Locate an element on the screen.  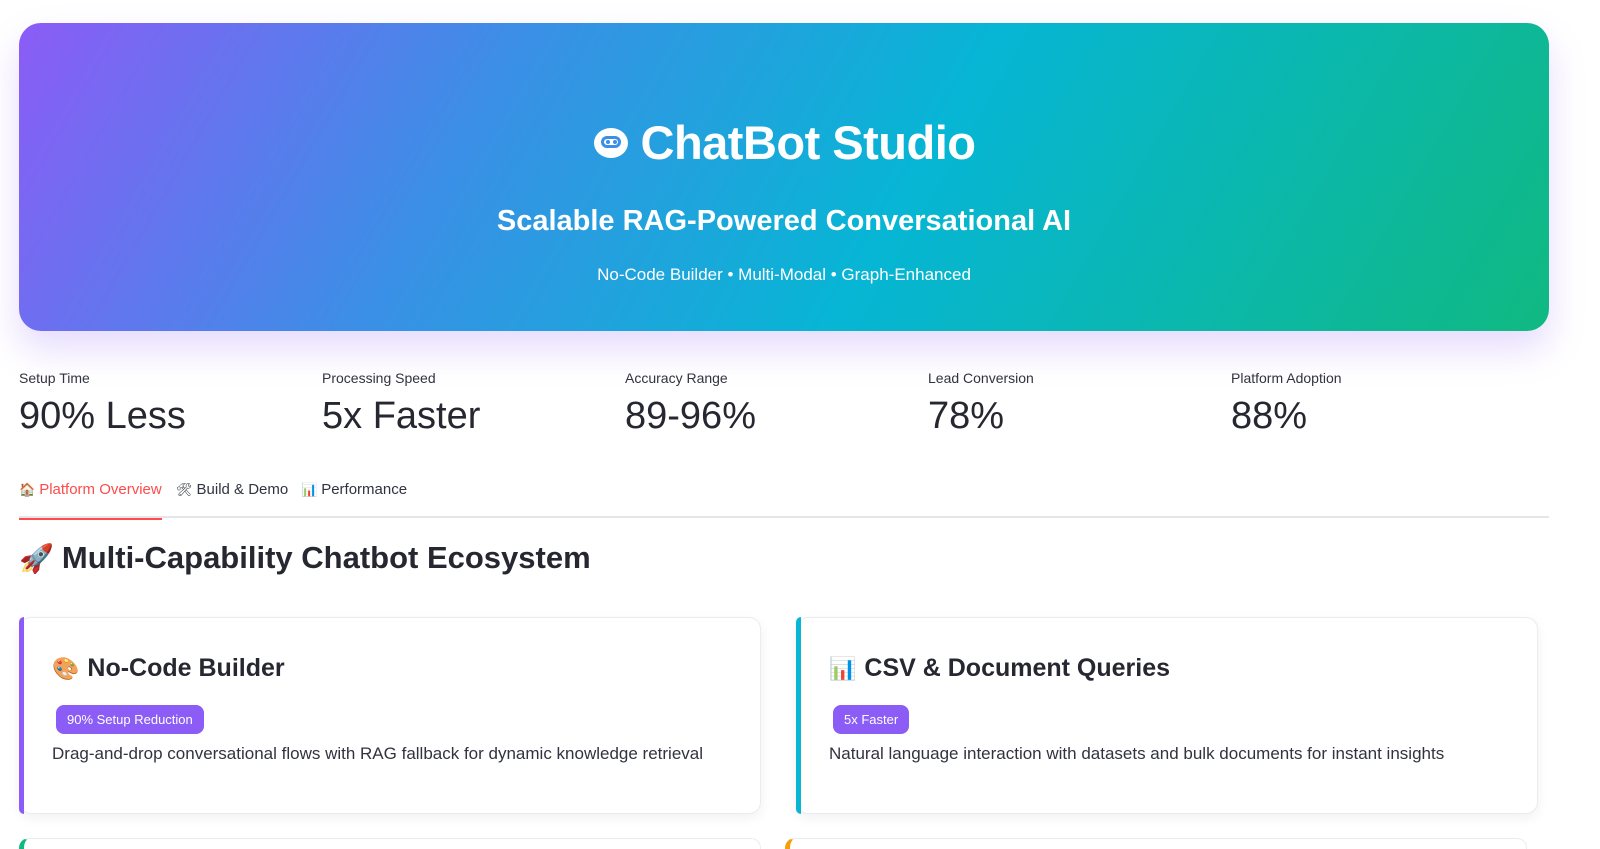
metric-value: 88% is located at coordinates (1269, 416).